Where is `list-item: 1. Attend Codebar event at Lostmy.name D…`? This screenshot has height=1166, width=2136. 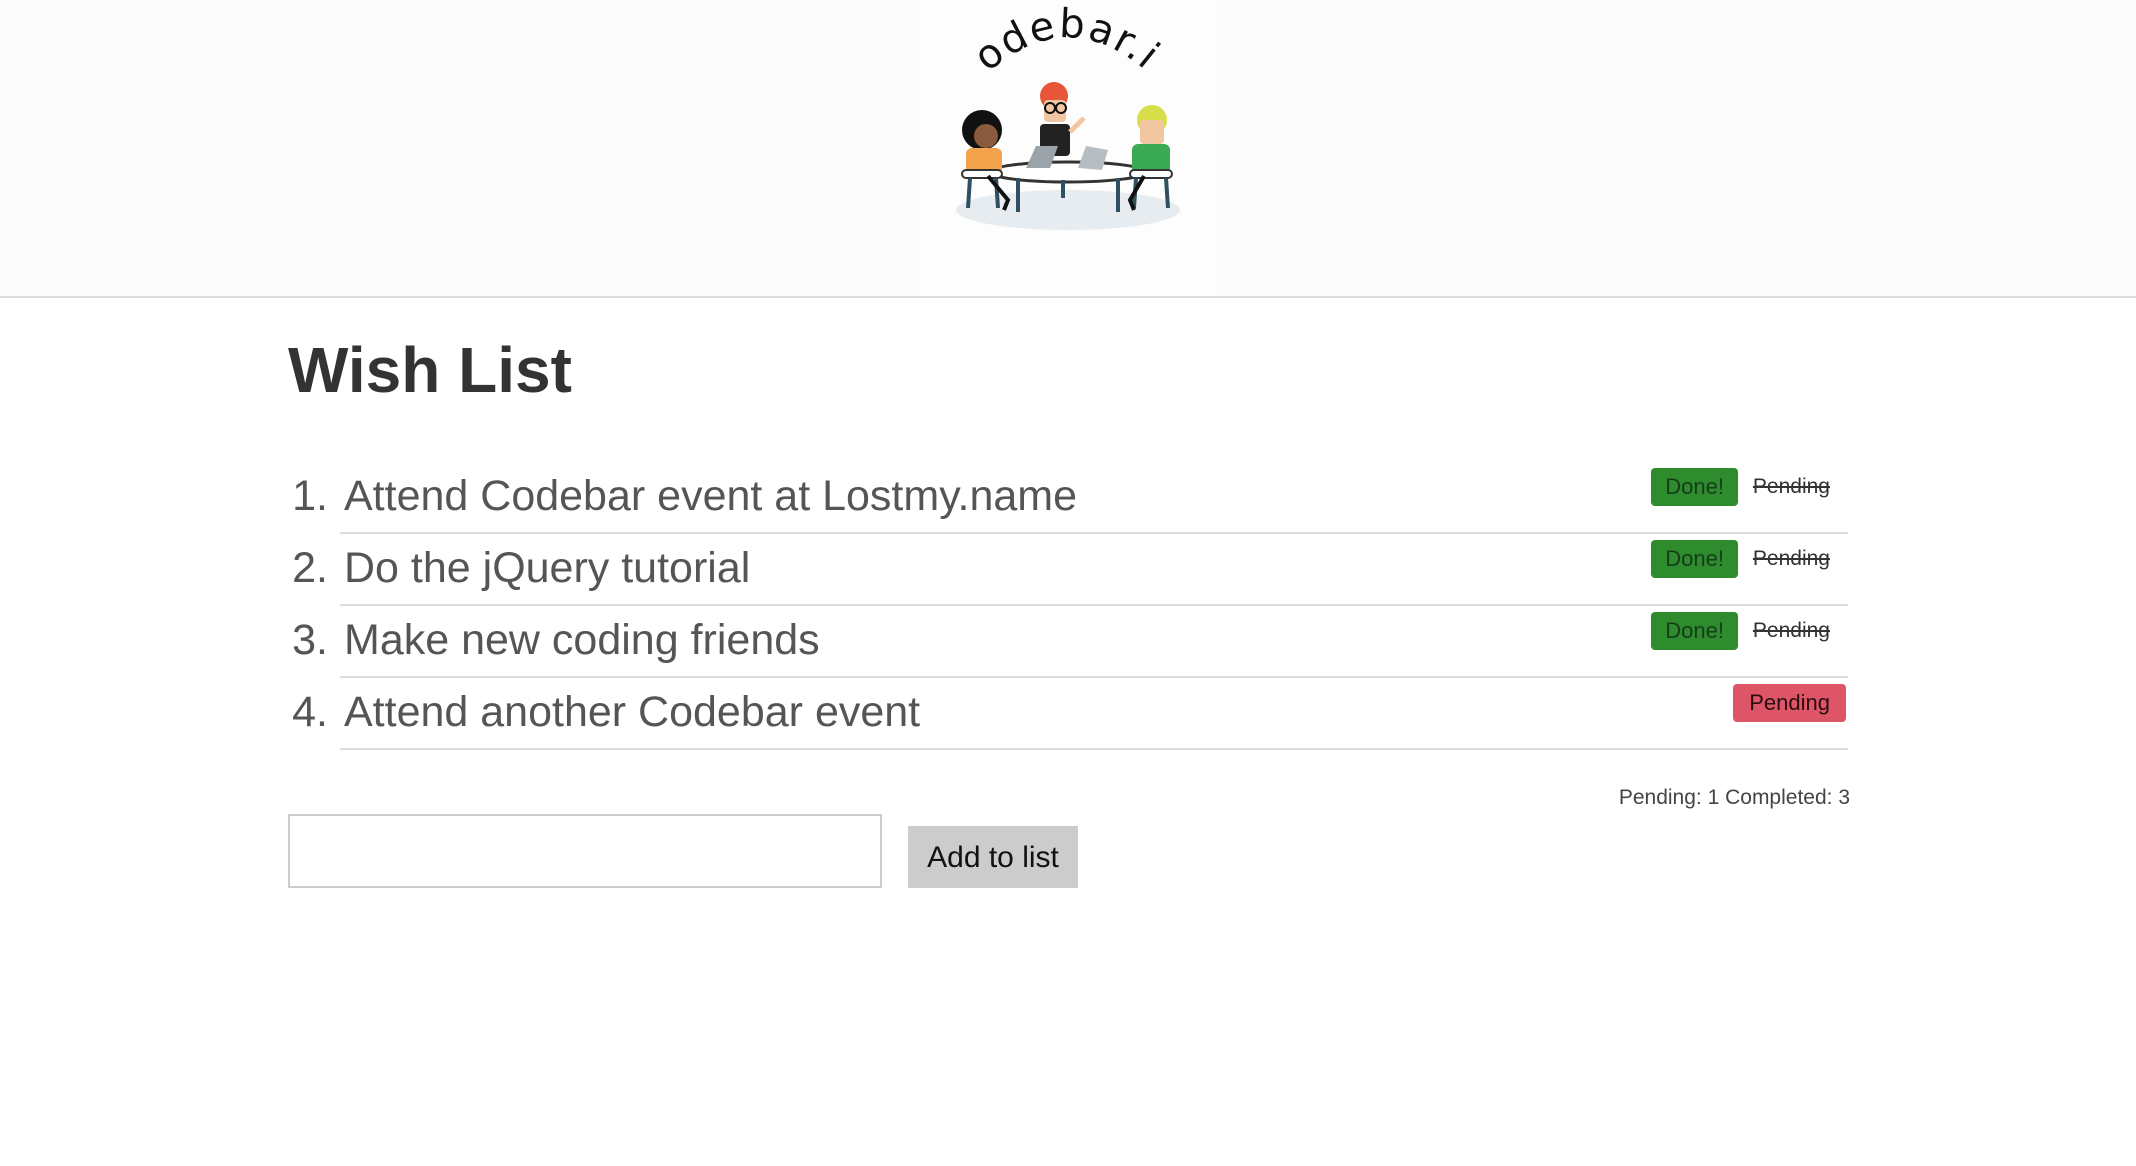
list-item: 1. Attend Codebar event at Lostmy.name D… is located at coordinates (1067, 498).